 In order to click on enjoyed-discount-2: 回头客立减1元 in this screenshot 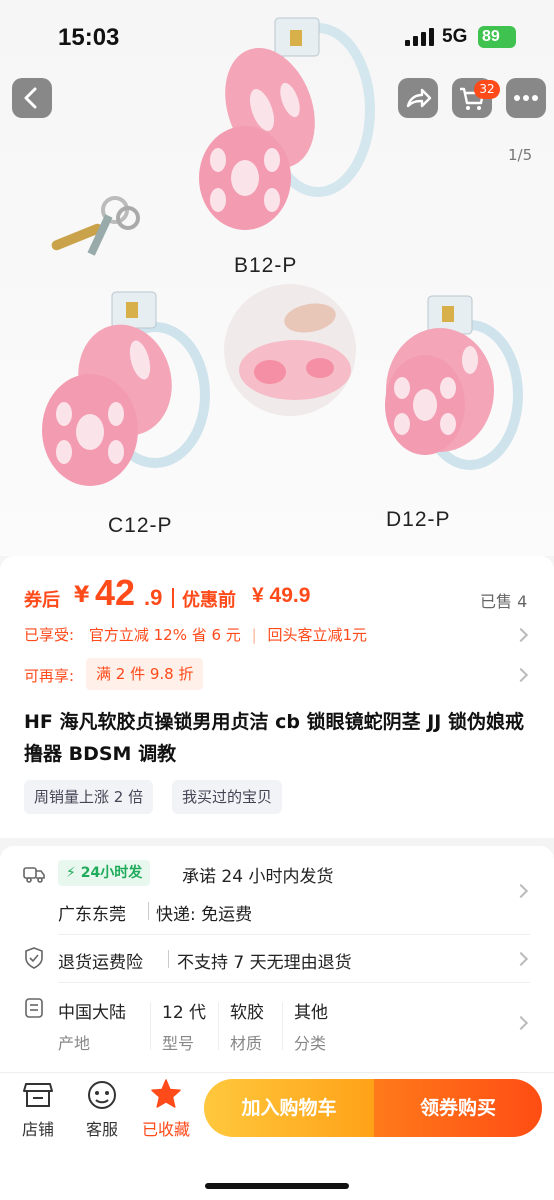, I will do `click(317, 635)`.